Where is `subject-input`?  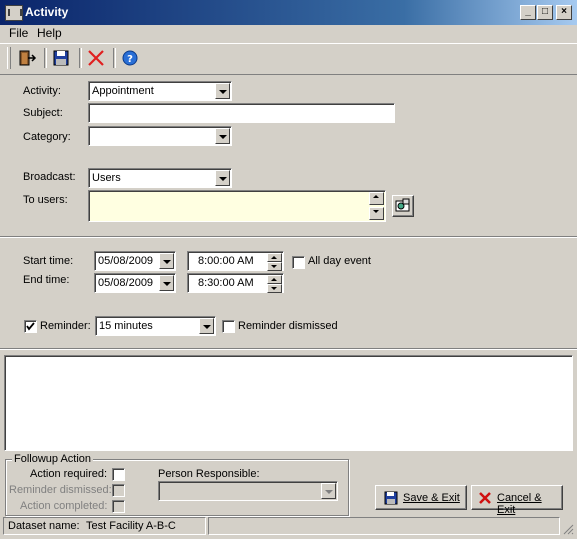
subject-input is located at coordinates (241, 113).